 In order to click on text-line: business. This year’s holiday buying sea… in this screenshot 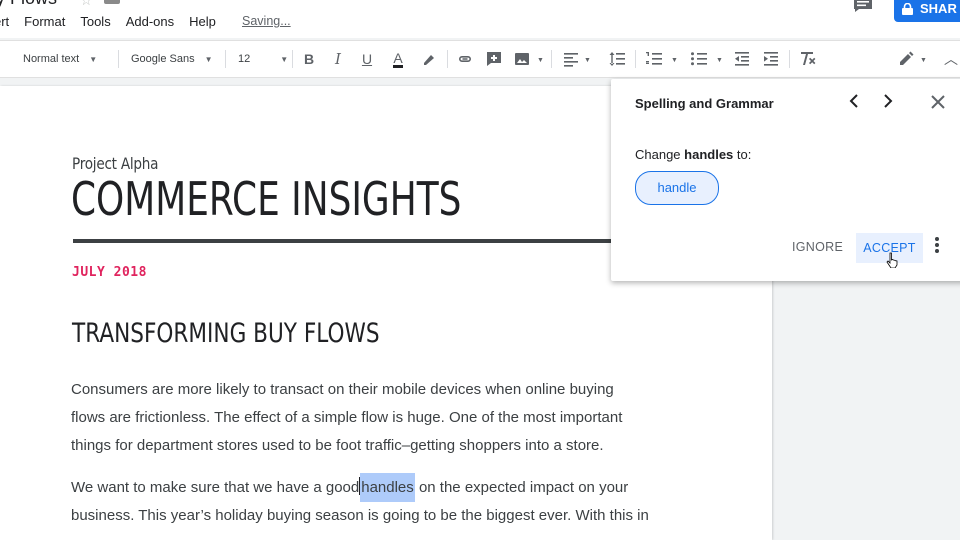, I will do `click(360, 515)`.